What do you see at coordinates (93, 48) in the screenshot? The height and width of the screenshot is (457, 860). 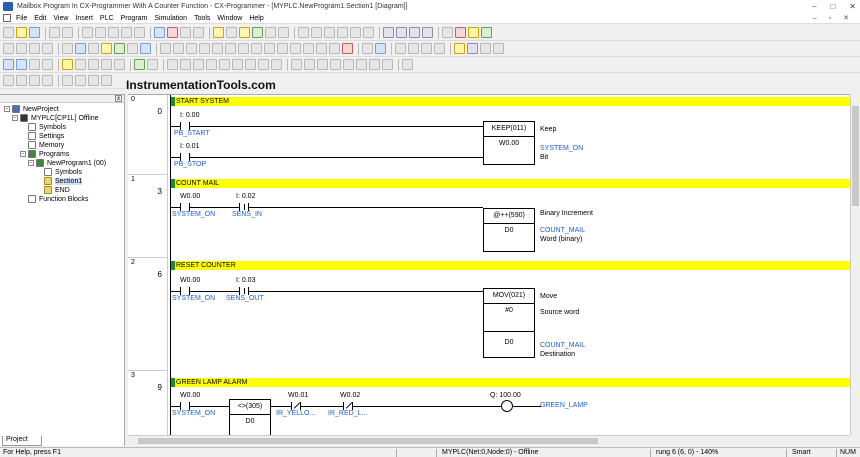 I see `show-symbols-icon` at bounding box center [93, 48].